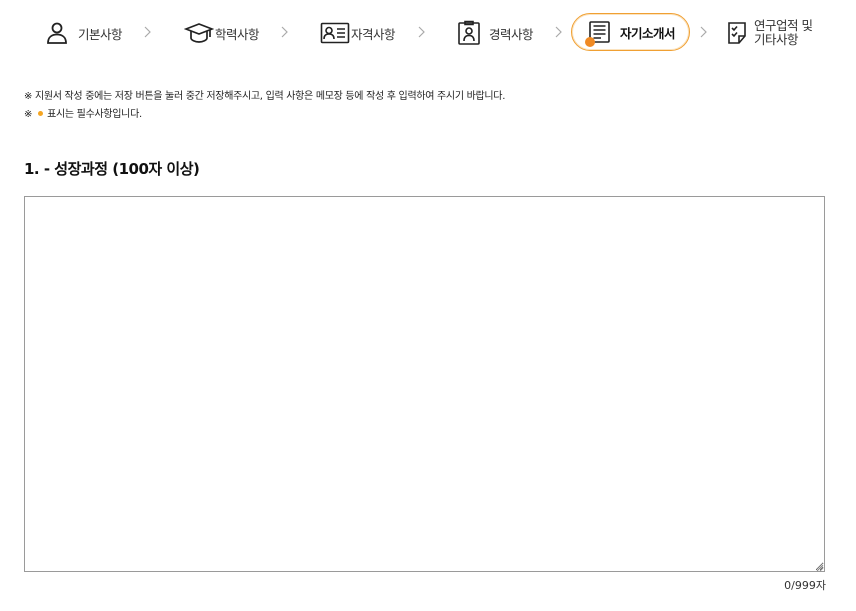  What do you see at coordinates (100, 34) in the screenshot?
I see `step-label: 기본사항` at bounding box center [100, 34].